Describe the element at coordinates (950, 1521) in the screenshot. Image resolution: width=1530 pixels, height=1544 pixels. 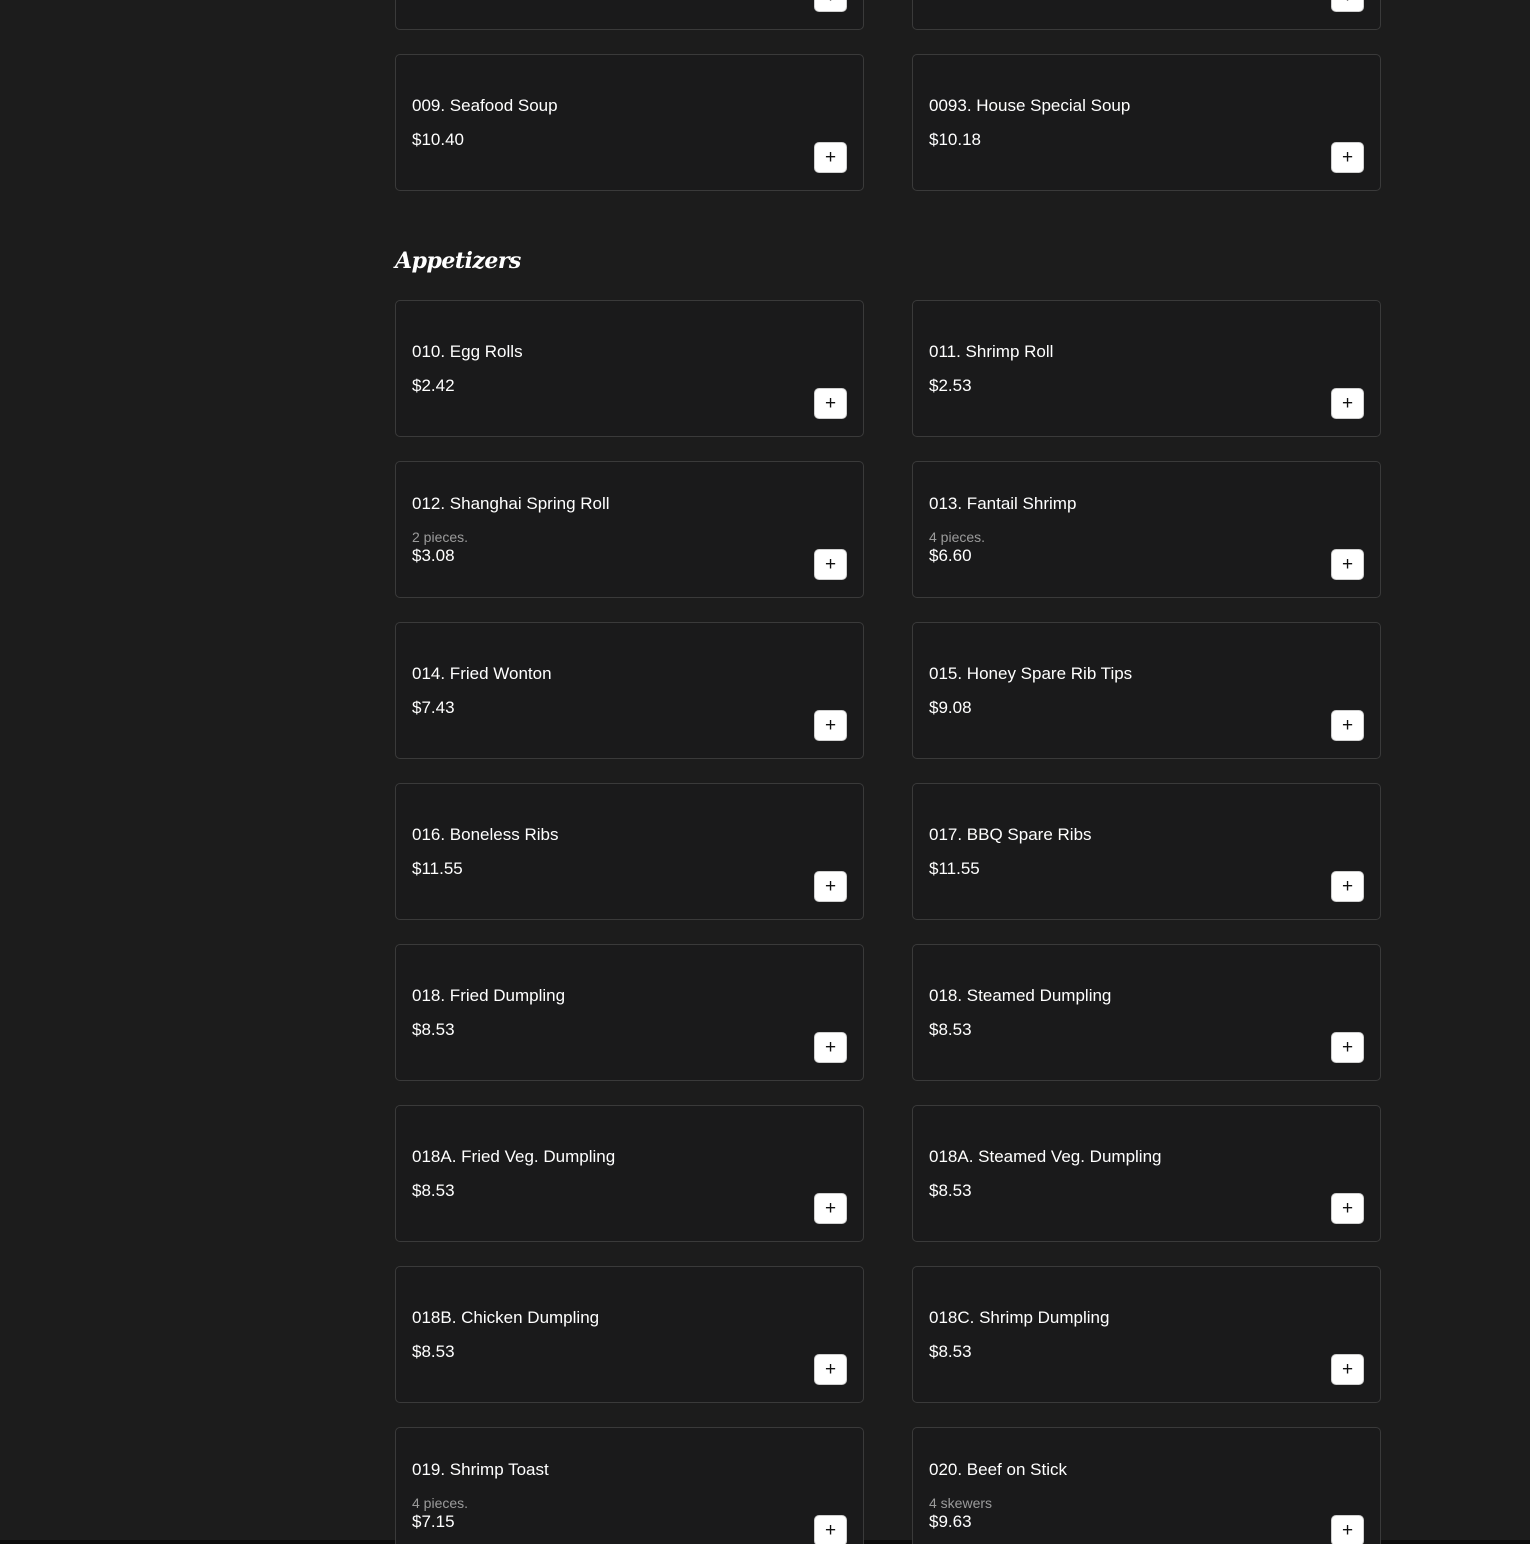
I see `menu-item-price: $9.63` at that location.